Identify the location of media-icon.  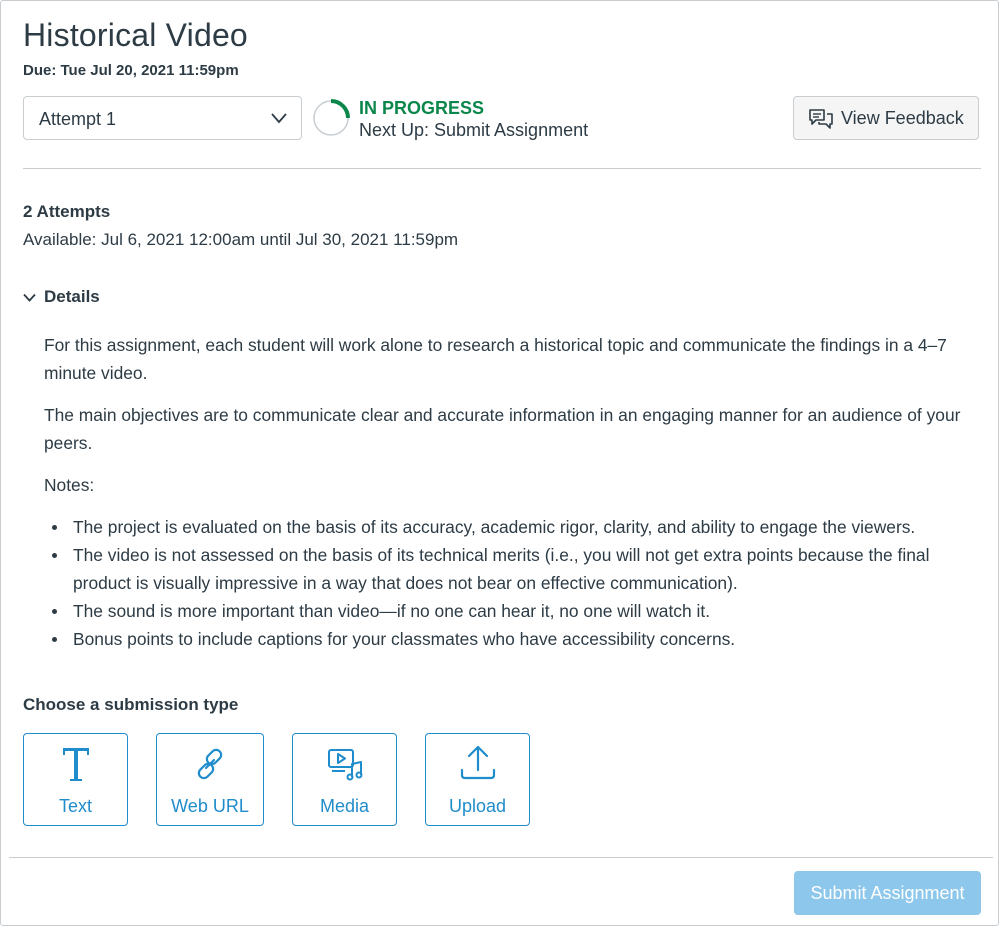
(344, 765).